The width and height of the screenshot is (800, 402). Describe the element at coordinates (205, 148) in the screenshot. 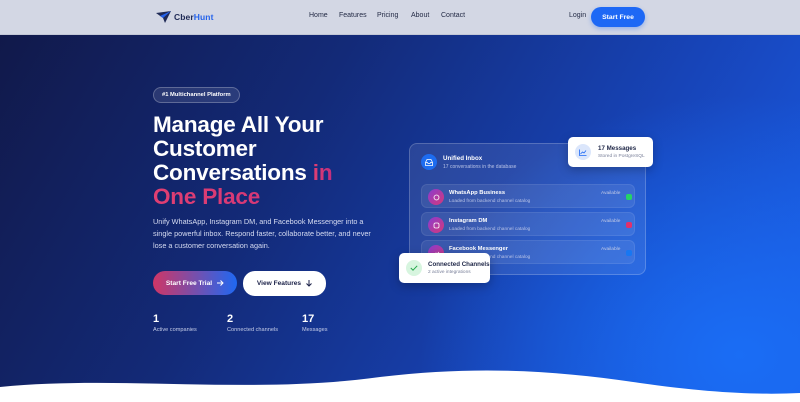

I see `headline-line-2: Customer` at that location.